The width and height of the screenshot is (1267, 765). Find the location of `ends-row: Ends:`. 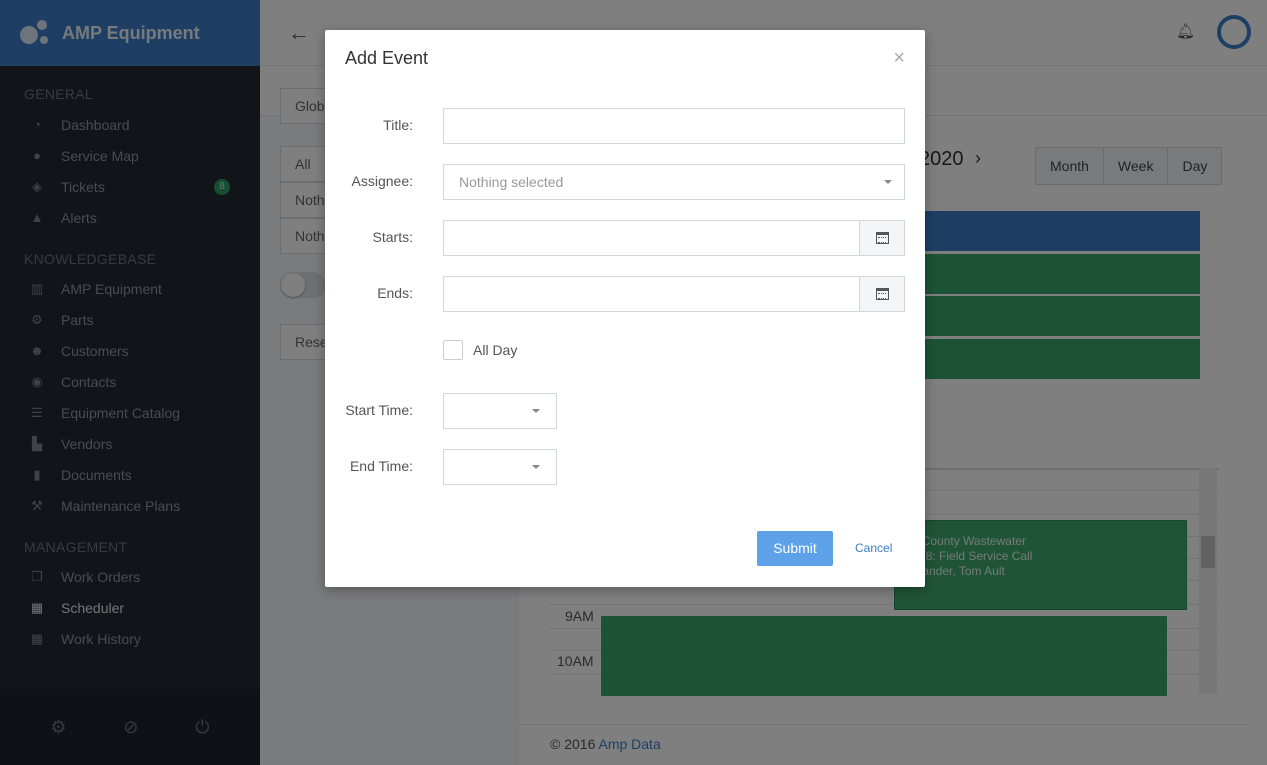

ends-row: Ends: is located at coordinates (625, 294).